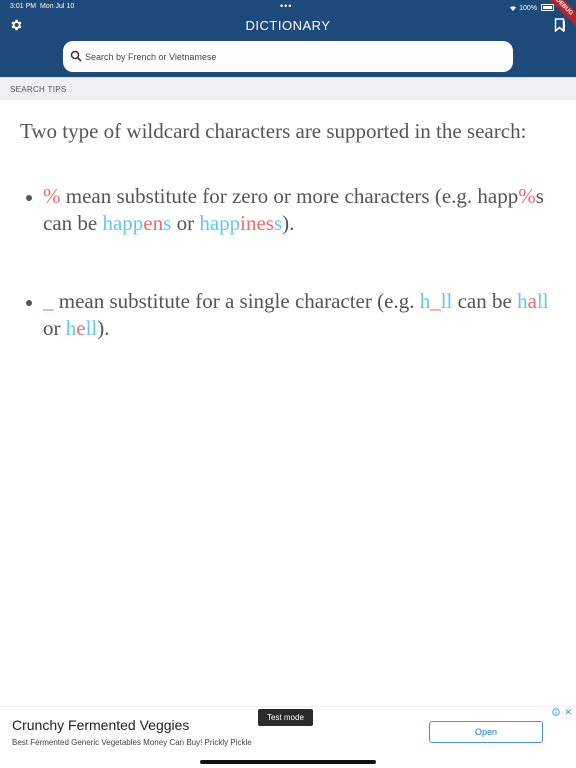  I want to click on ad-open-button: Open, so click(486, 732).